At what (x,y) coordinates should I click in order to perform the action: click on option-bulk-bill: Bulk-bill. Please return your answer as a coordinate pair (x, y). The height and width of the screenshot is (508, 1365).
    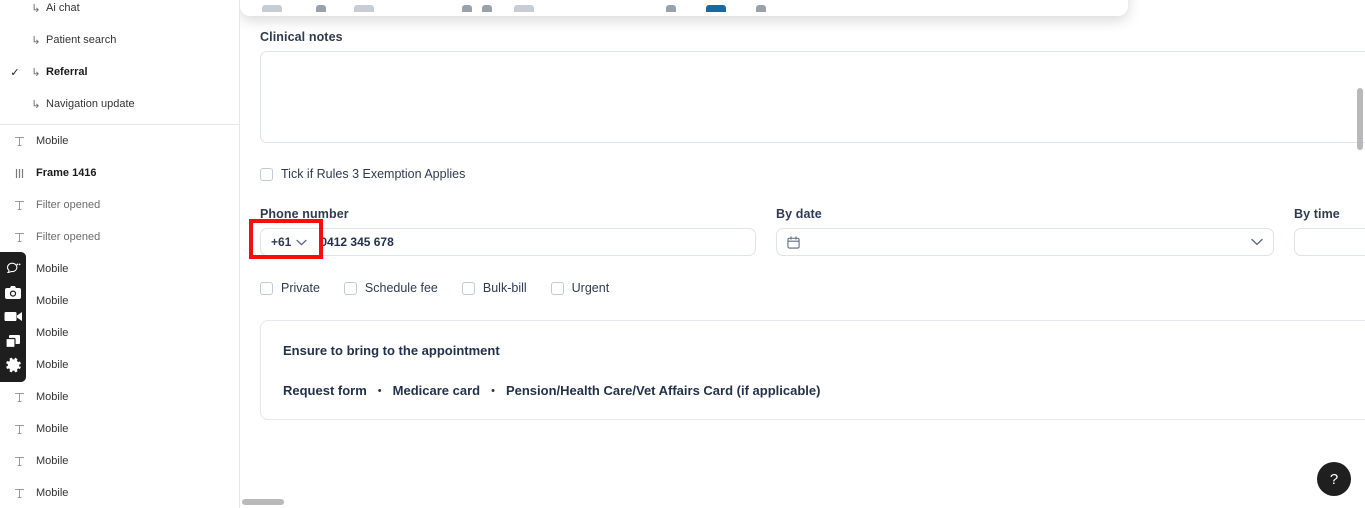
    Looking at the image, I should click on (494, 288).